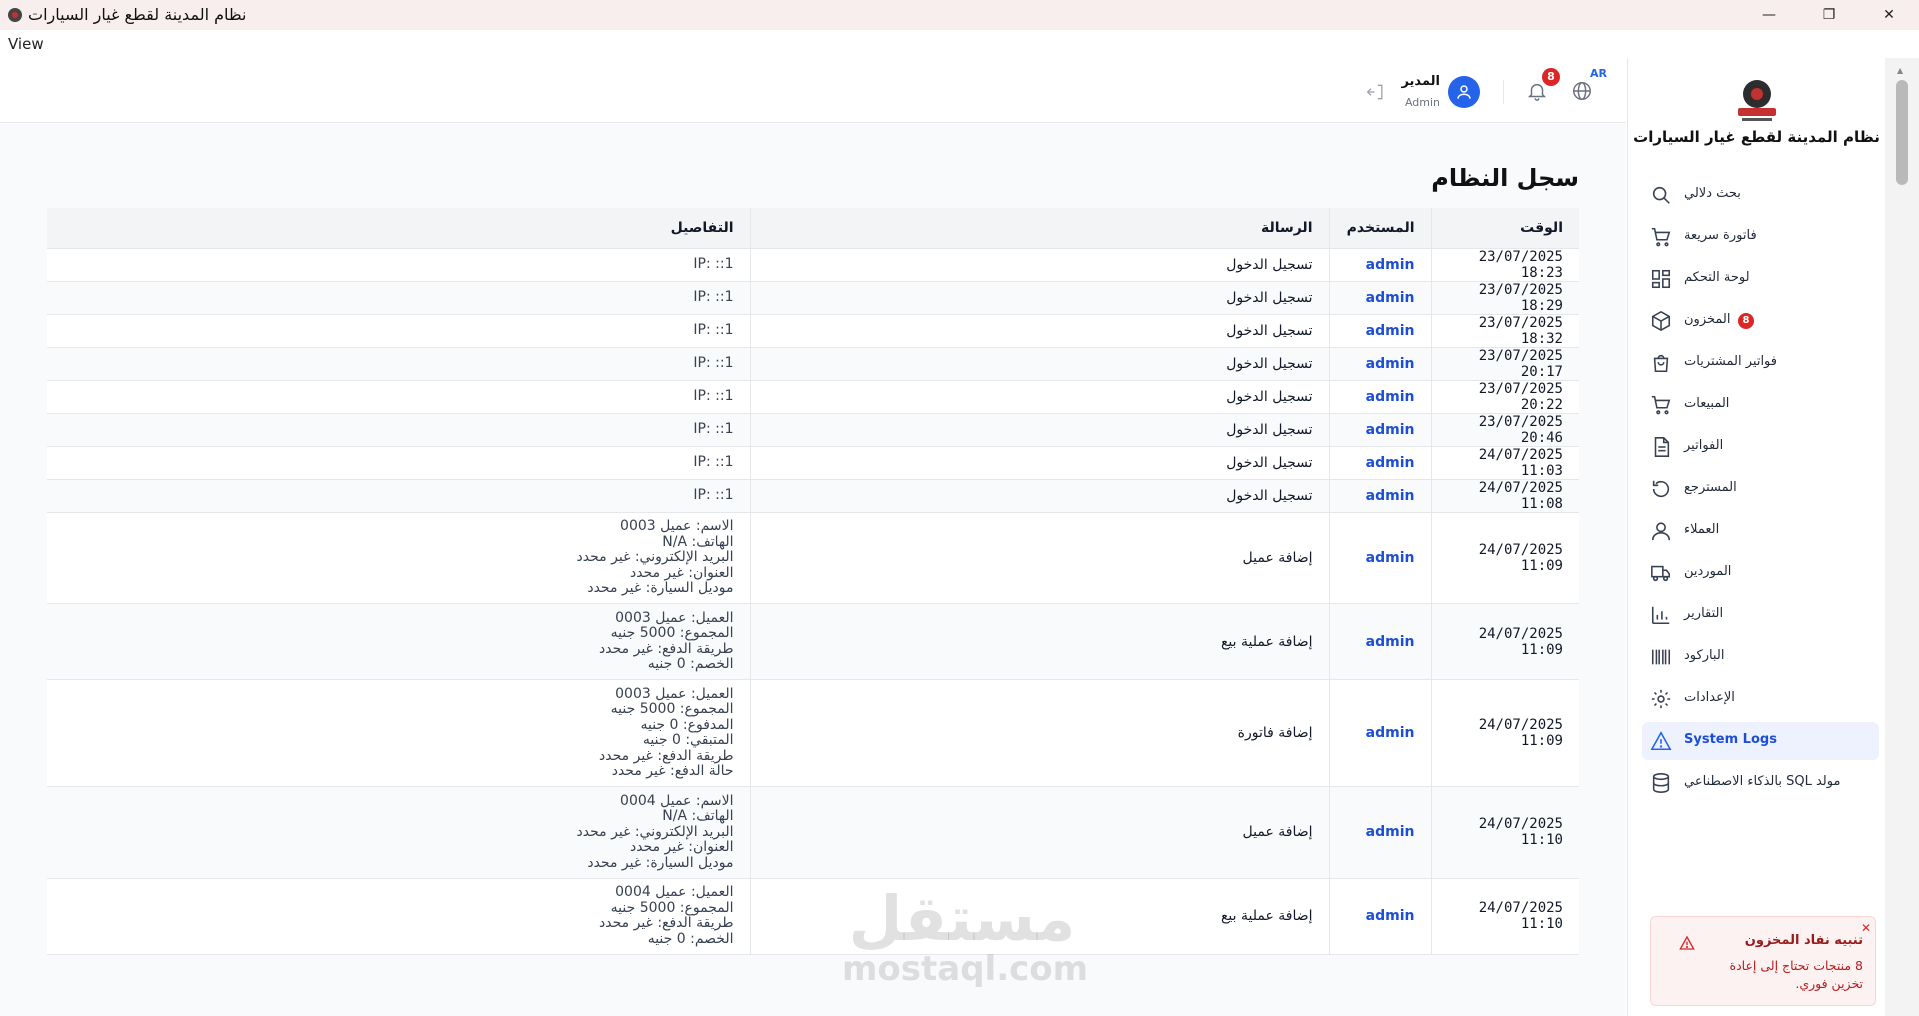 This screenshot has width=1919, height=1016. What do you see at coordinates (1380, 228) in the screenshot?
I see `column-header-user: المستخدم` at bounding box center [1380, 228].